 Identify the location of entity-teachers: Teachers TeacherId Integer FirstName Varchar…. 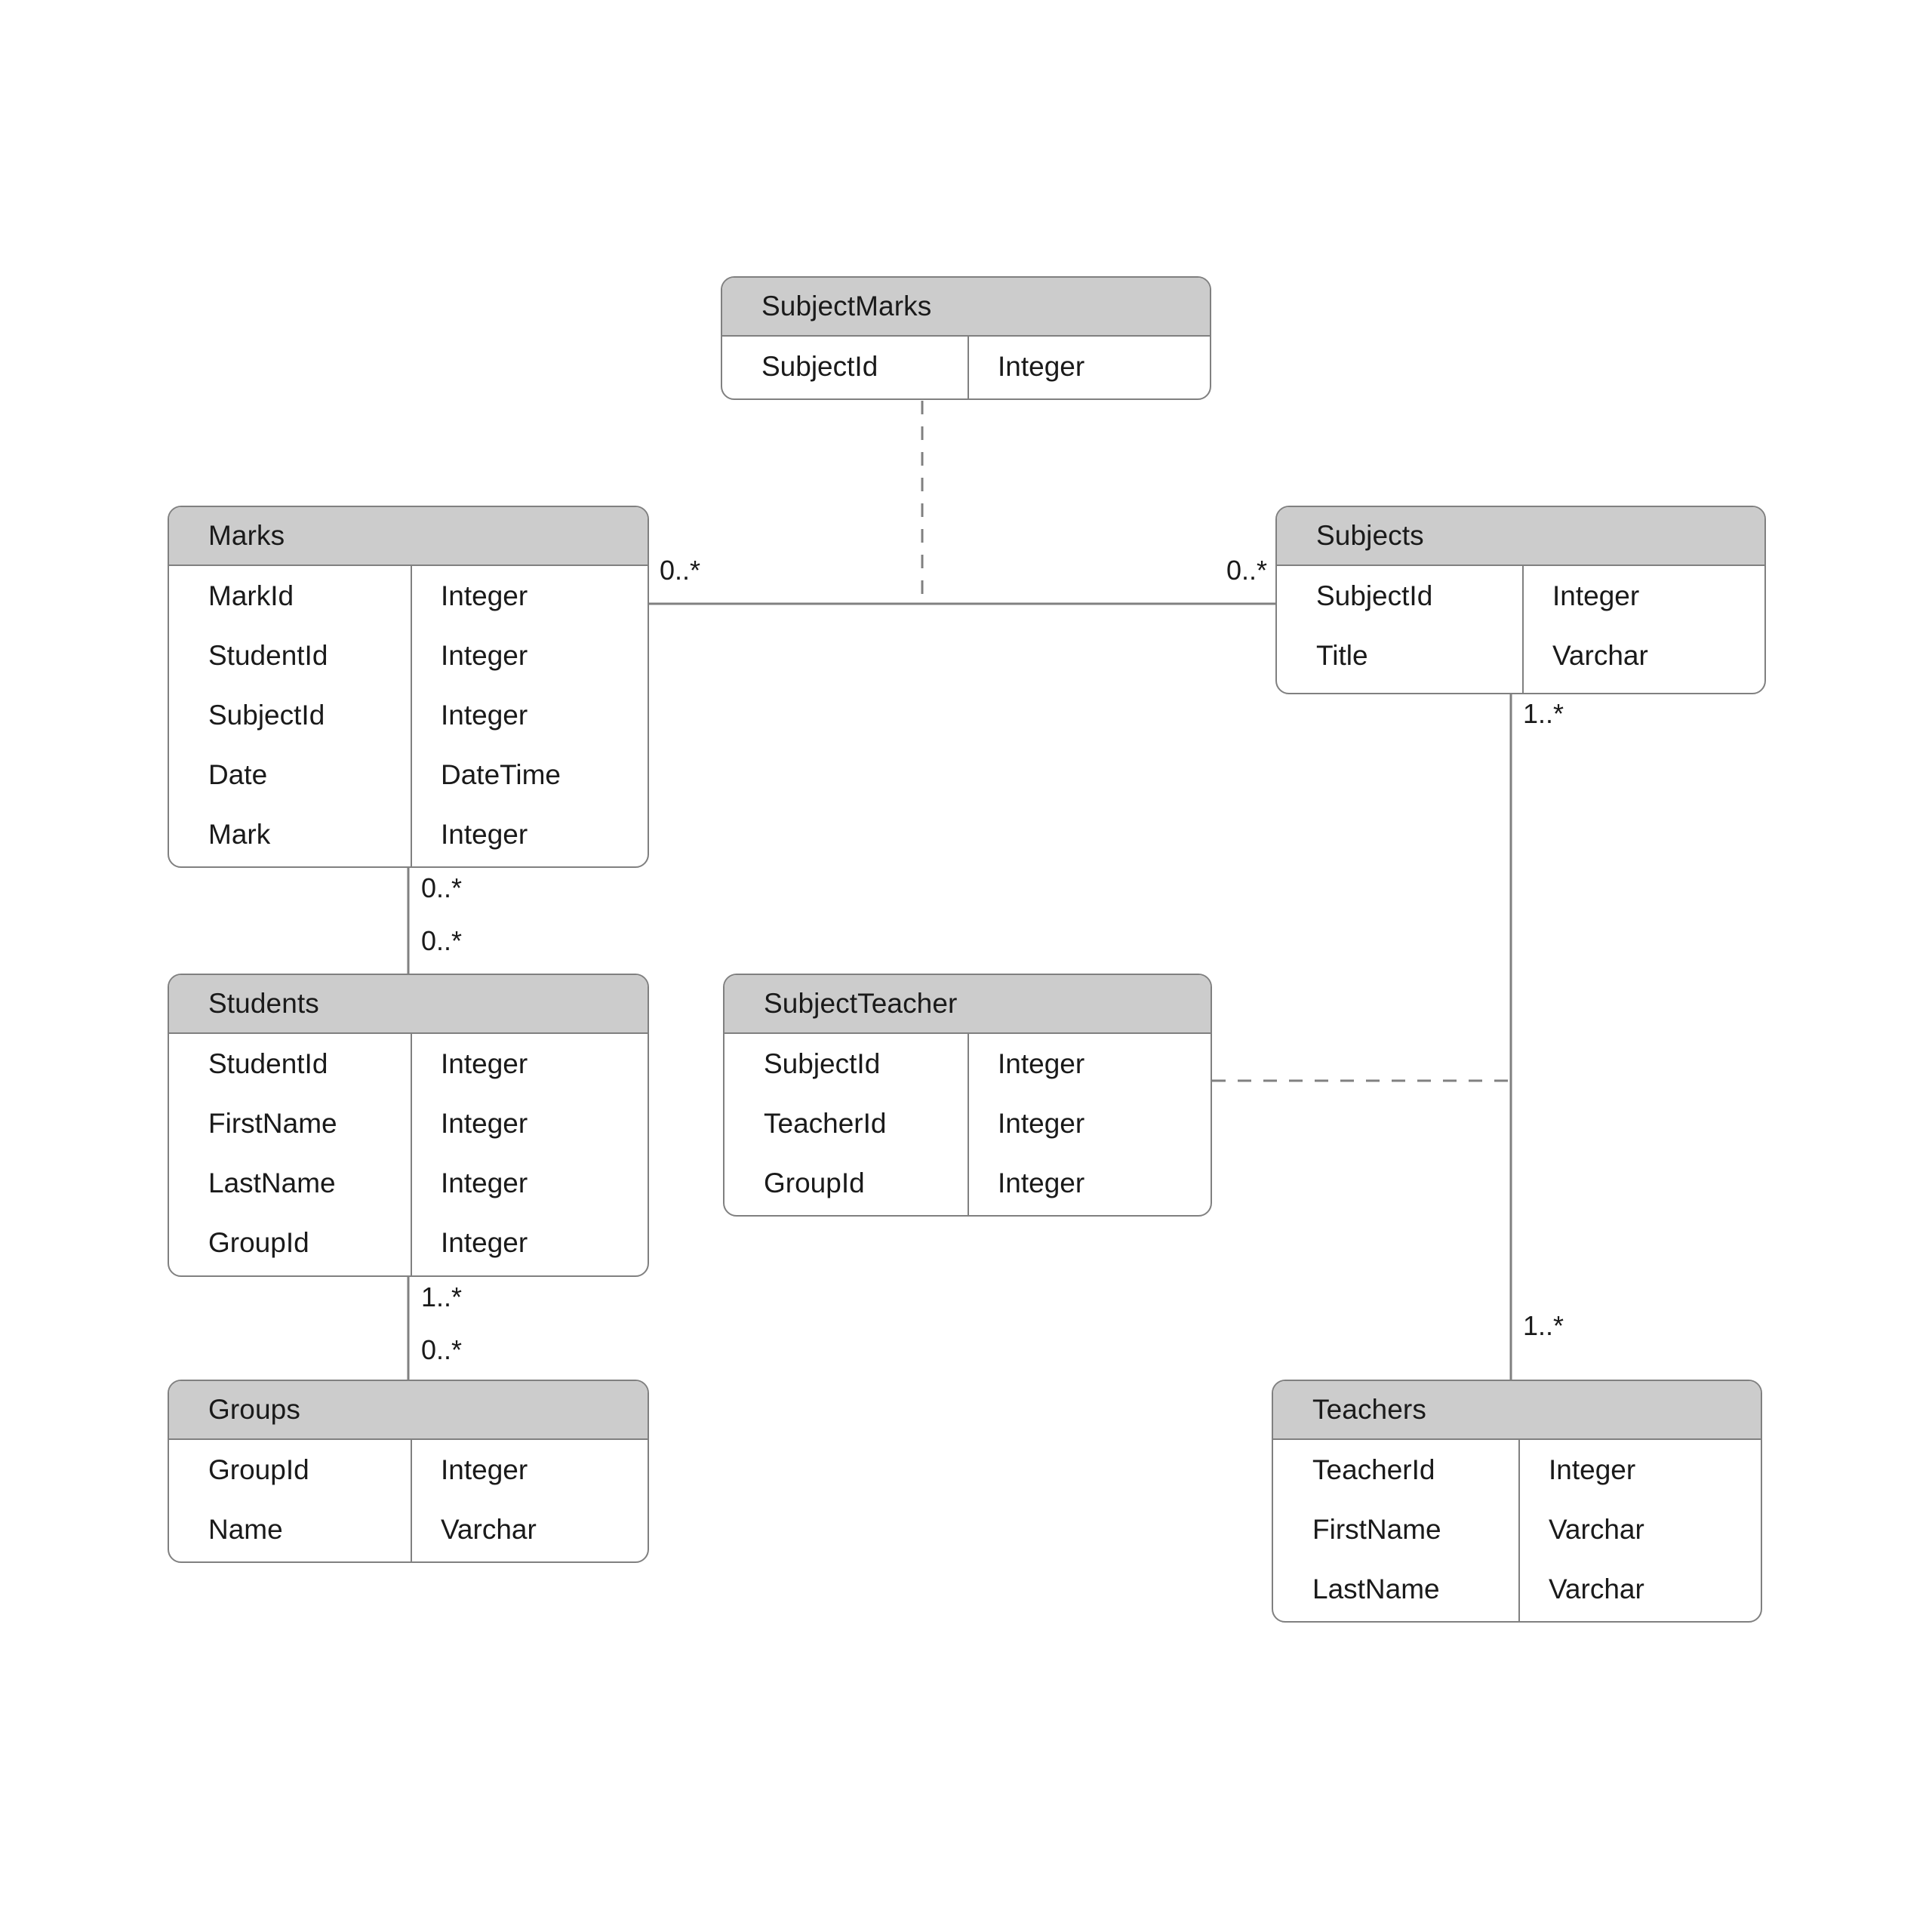
(1517, 1501).